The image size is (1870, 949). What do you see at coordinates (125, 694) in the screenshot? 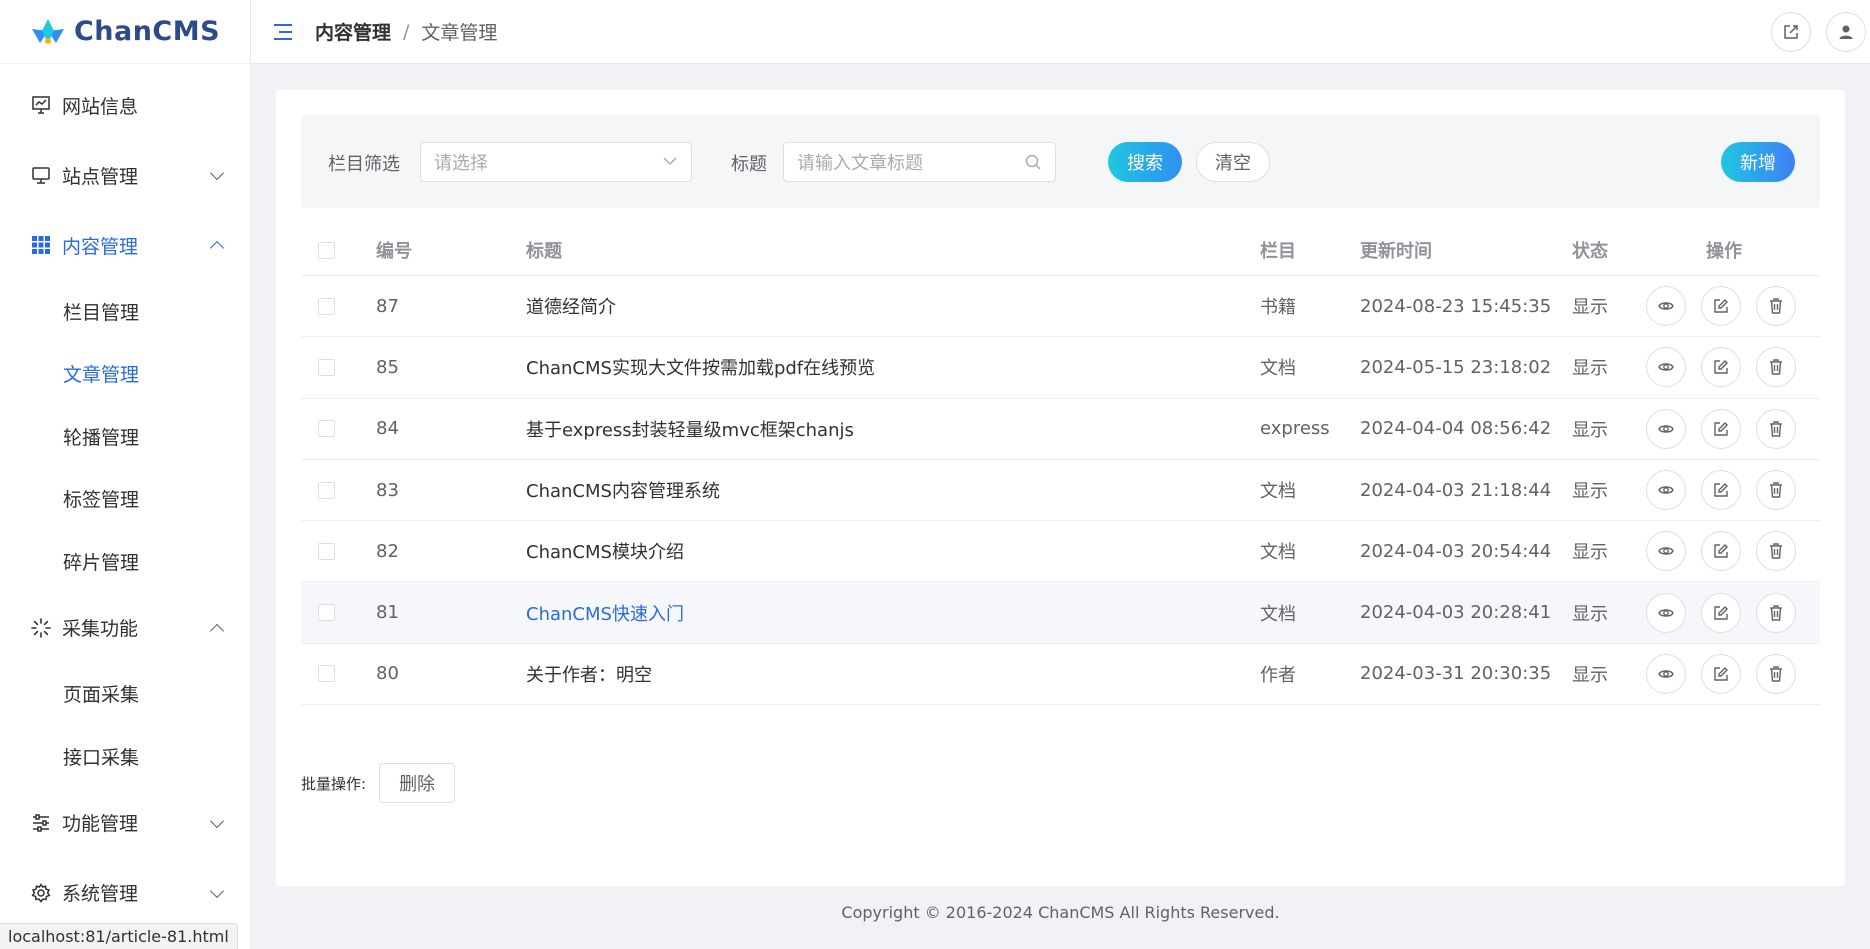
I see `sidebar-subitem-page-collect: 页面采集` at bounding box center [125, 694].